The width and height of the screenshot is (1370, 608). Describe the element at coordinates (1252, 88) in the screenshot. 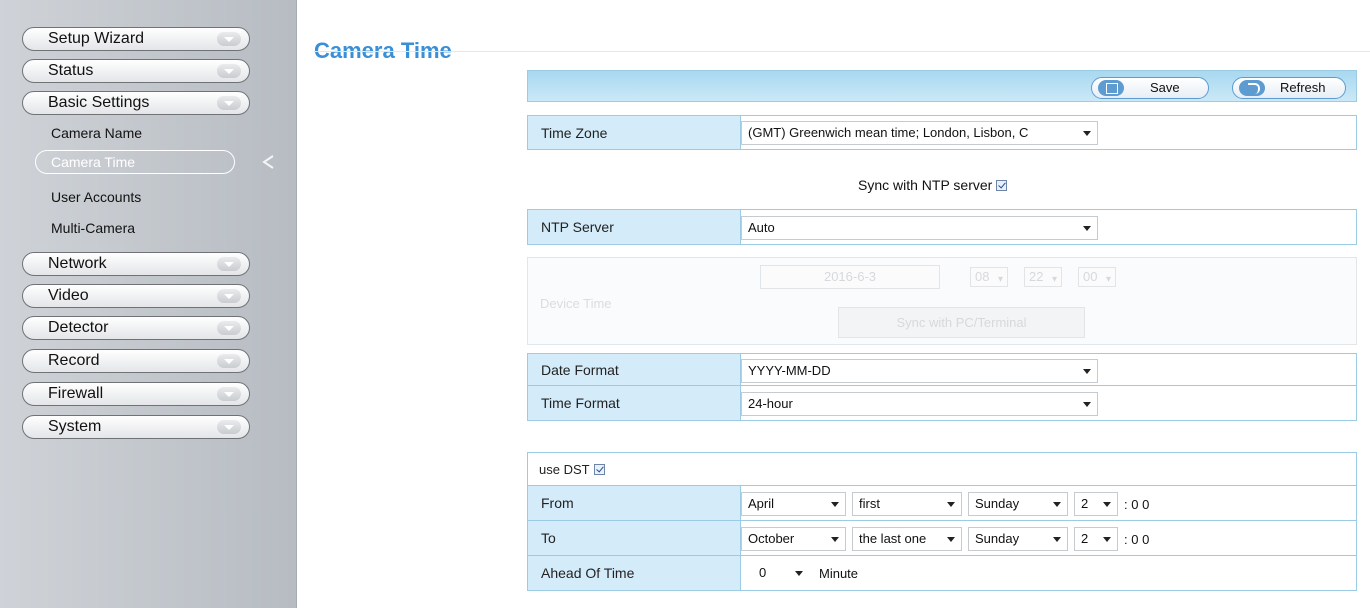

I see `refresh-icon` at that location.